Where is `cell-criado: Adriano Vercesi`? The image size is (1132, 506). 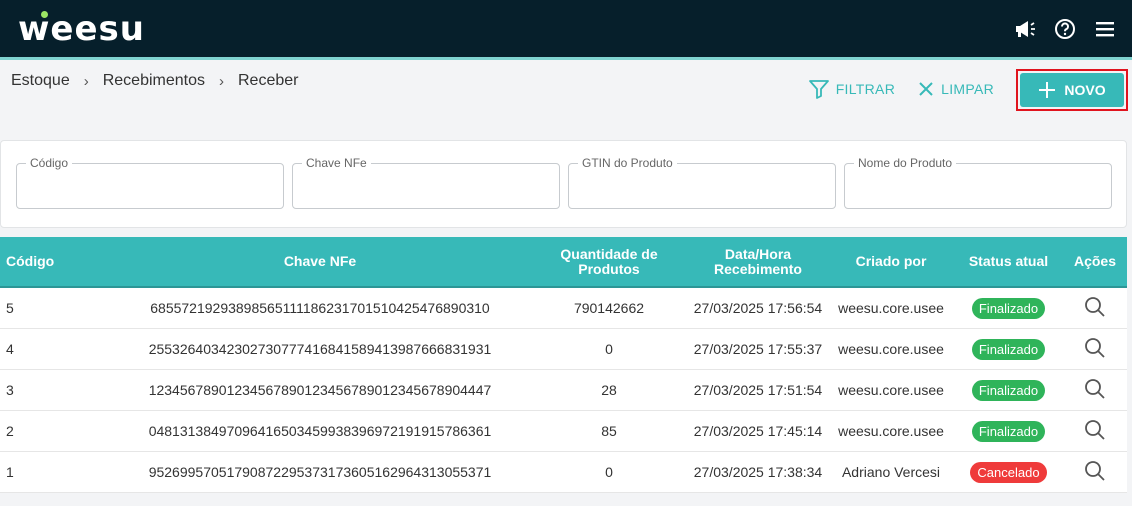 cell-criado: Adriano Vercesi is located at coordinates (891, 472).